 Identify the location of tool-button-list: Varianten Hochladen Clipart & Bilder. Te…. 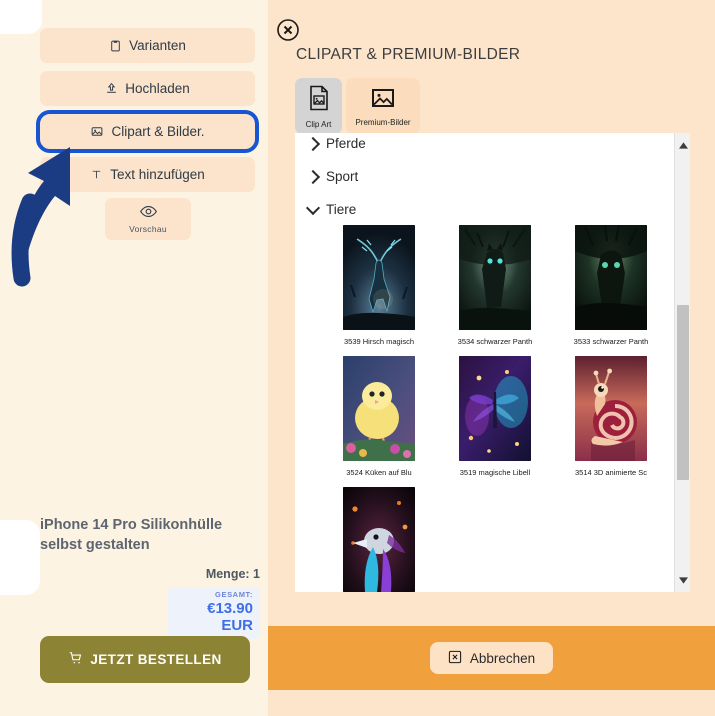
(147, 114).